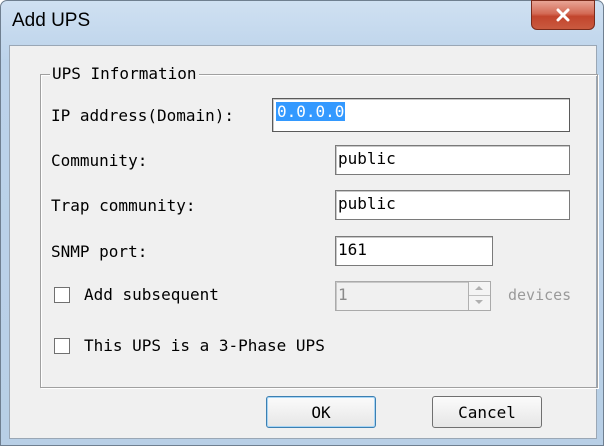 The height and width of the screenshot is (448, 606). I want to click on add-subsequent-label: Add subsequent, so click(151, 294).